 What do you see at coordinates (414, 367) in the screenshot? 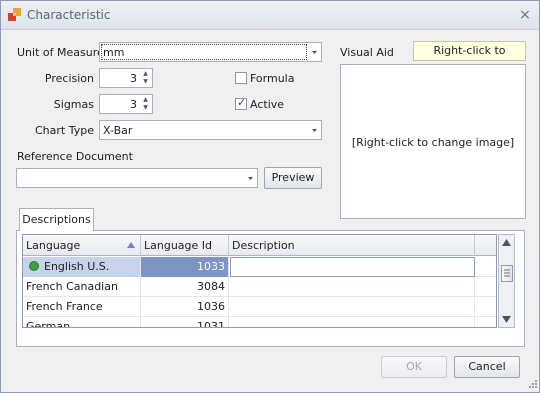
I see `ok-button: OK` at bounding box center [414, 367].